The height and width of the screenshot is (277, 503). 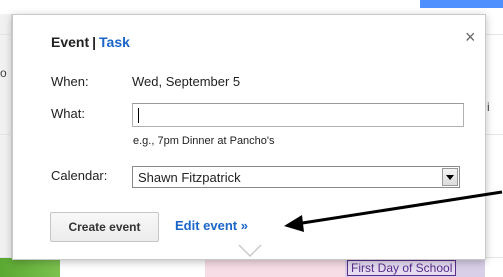 I want to click on arrow-shaft, so click(x=399, y=208).